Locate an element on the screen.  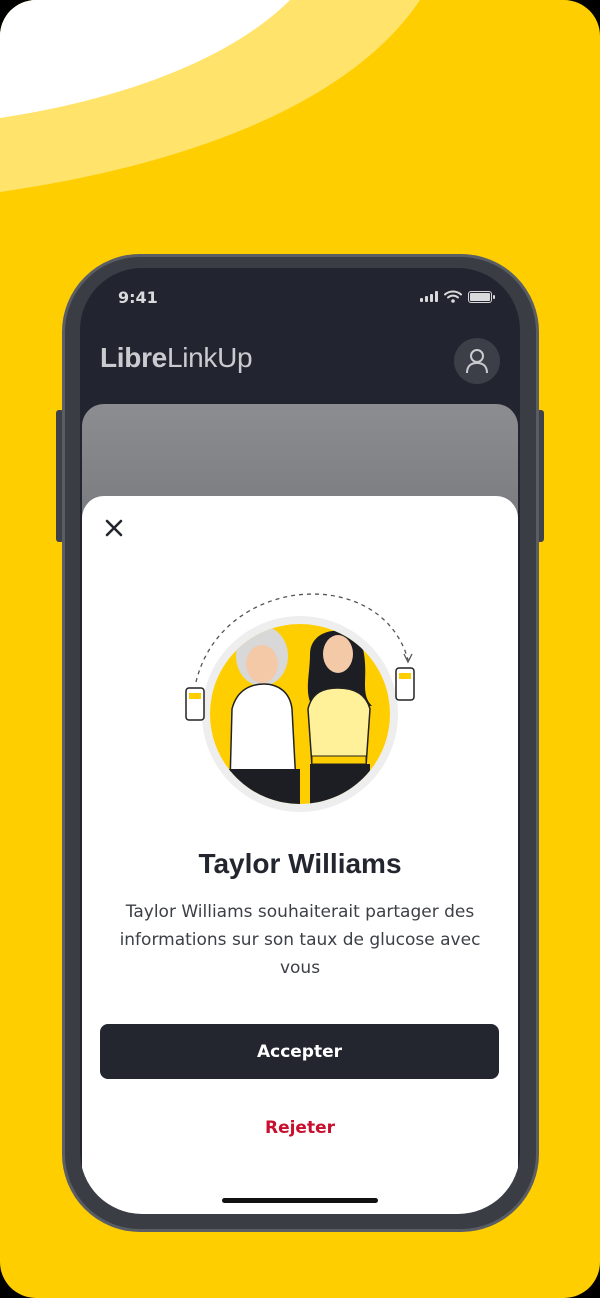
signal-icon is located at coordinates (429, 296).